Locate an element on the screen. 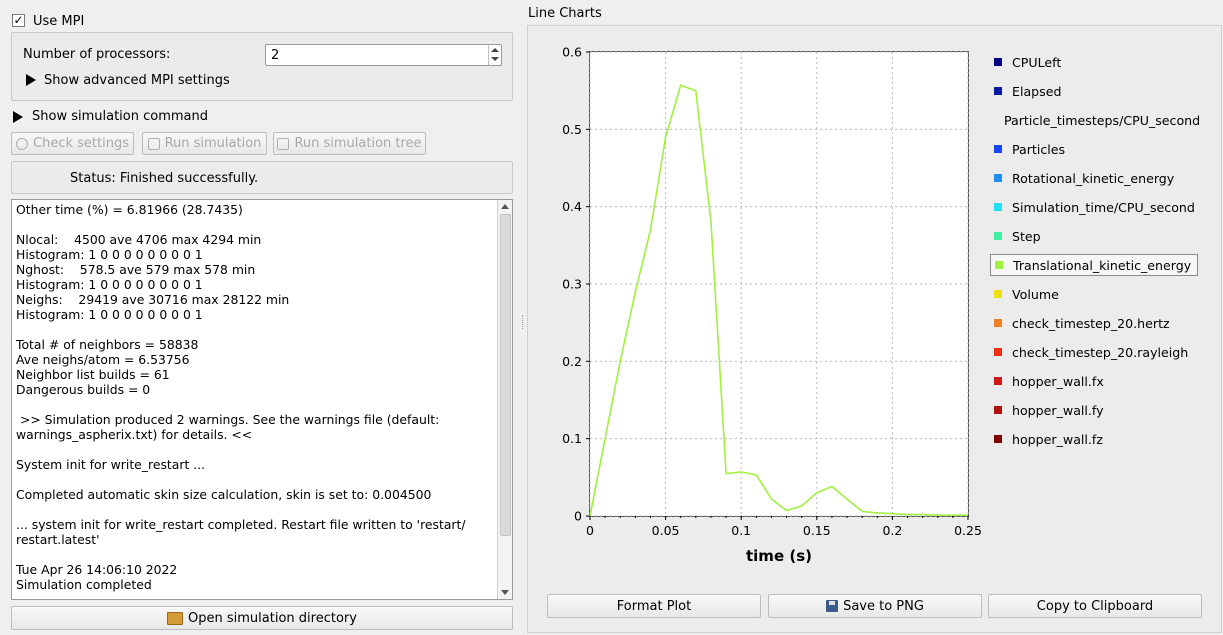 This screenshot has width=1223, height=635. log-line: Neighbor list builds = 61 is located at coordinates (93, 374).